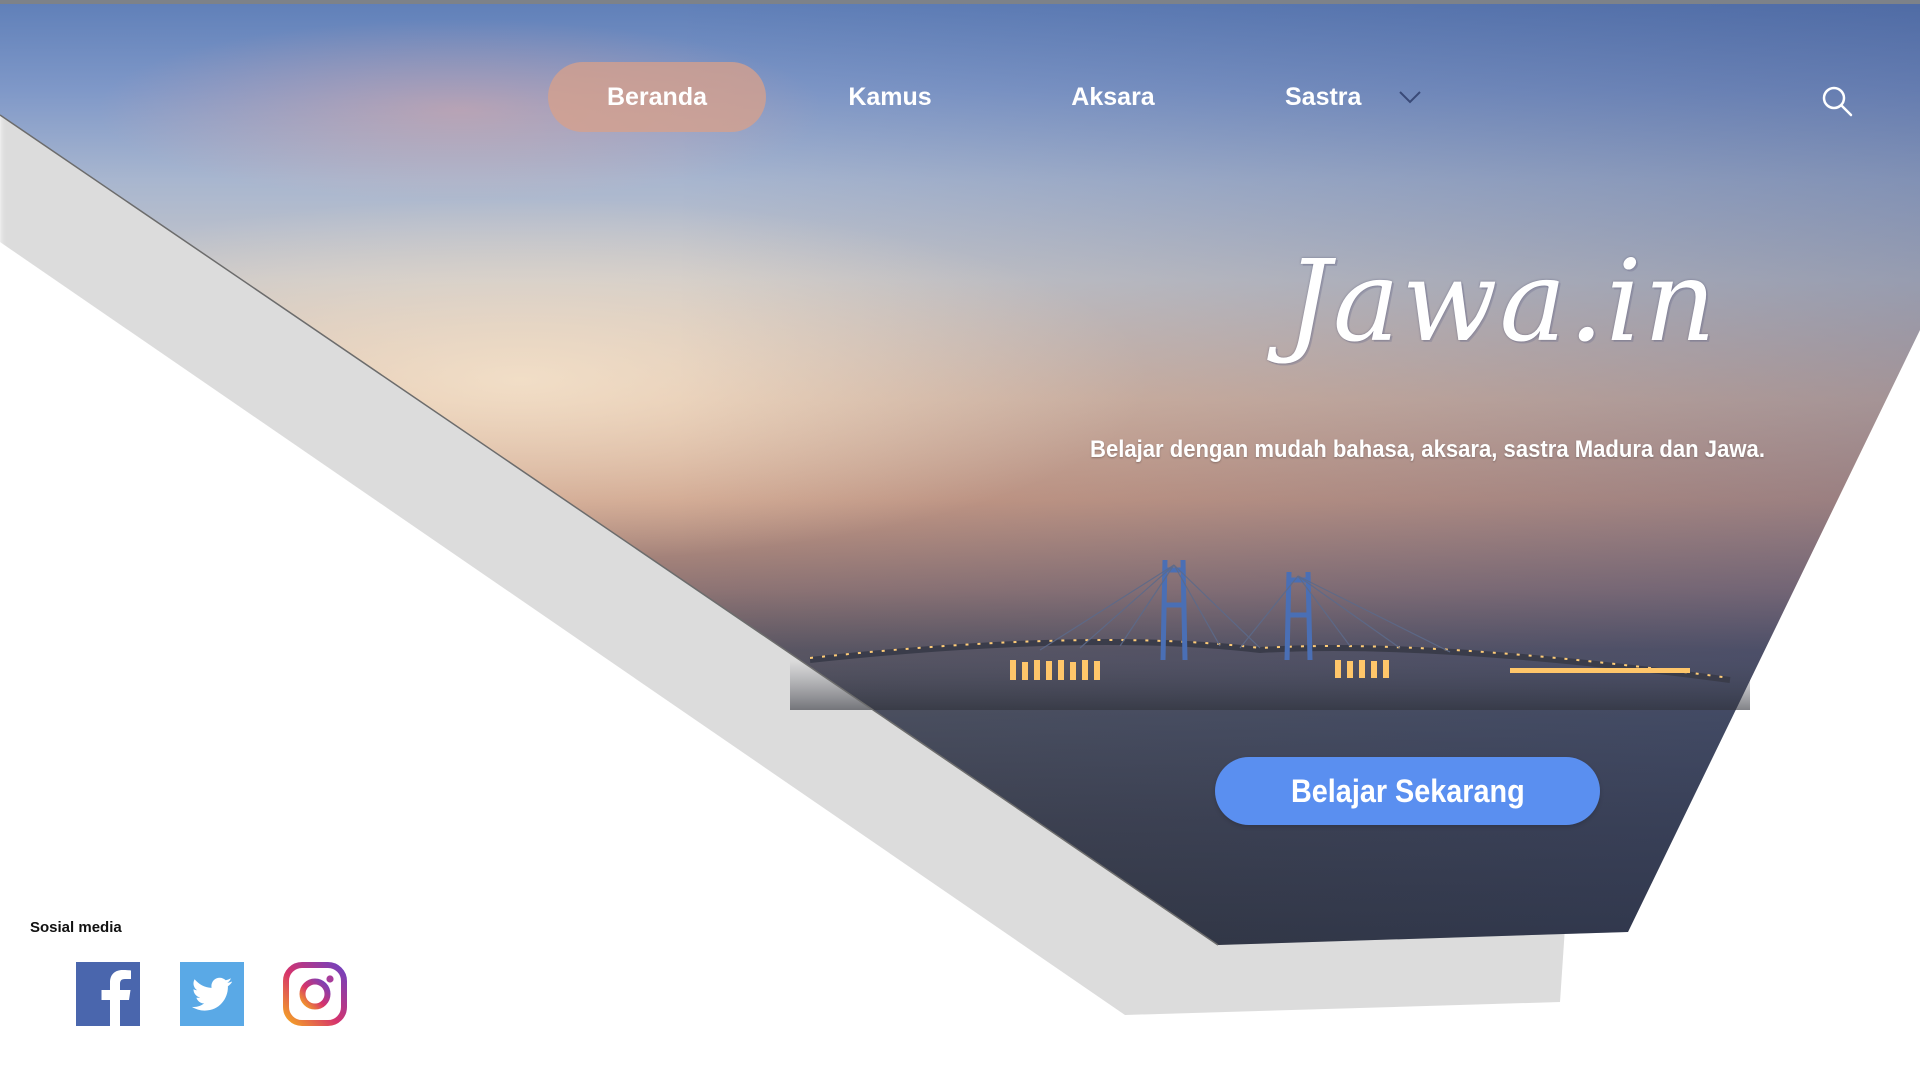  What do you see at coordinates (1410, 97) in the screenshot?
I see `chevron-down-icon` at bounding box center [1410, 97].